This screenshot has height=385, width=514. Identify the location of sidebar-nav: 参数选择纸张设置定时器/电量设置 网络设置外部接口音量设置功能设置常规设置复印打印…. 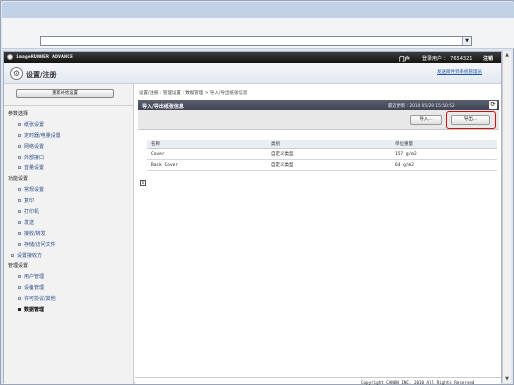
(69, 212).